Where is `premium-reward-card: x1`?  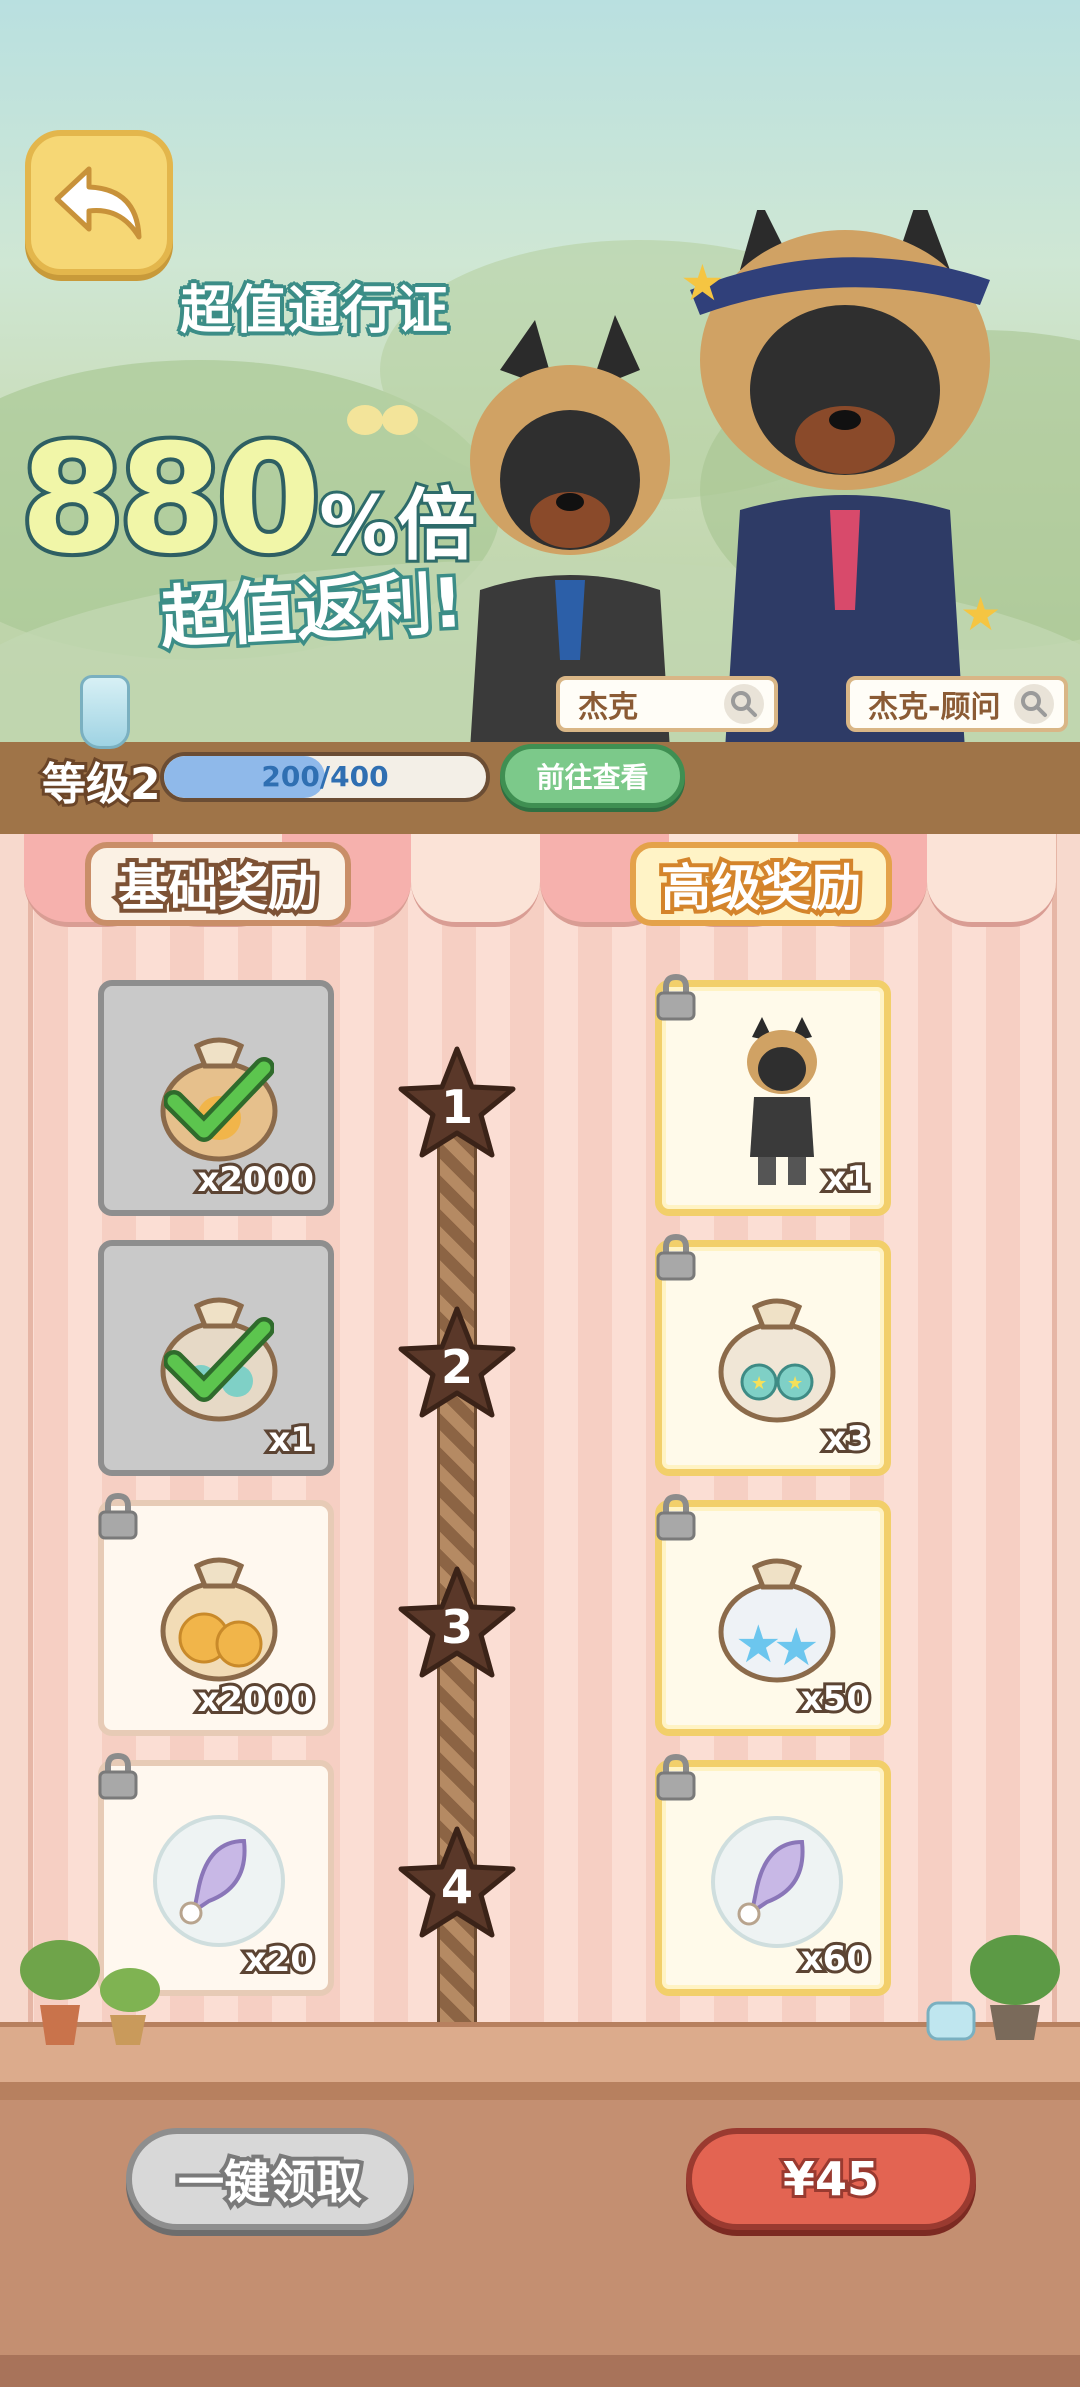
premium-reward-card: x1 is located at coordinates (773, 1094).